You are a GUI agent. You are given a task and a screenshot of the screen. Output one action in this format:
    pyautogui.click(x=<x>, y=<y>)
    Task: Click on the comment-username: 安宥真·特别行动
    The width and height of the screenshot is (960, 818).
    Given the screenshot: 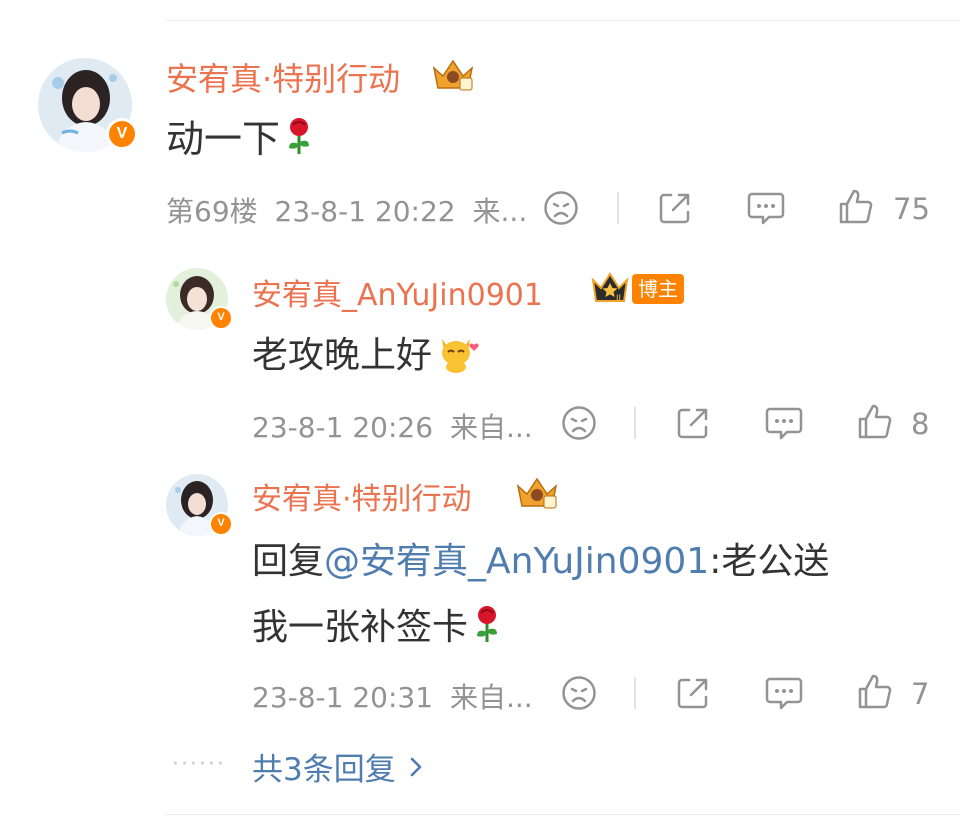 What is the action you would take?
    pyautogui.click(x=283, y=77)
    